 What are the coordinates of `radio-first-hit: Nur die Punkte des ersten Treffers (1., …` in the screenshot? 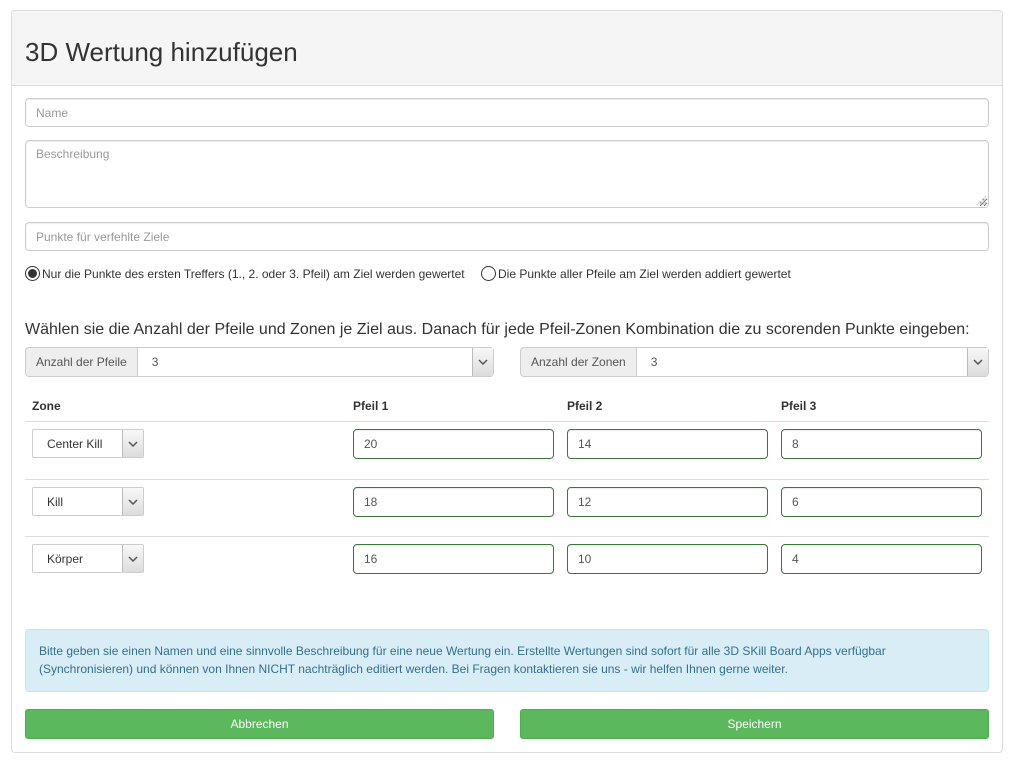 It's located at (245, 273).